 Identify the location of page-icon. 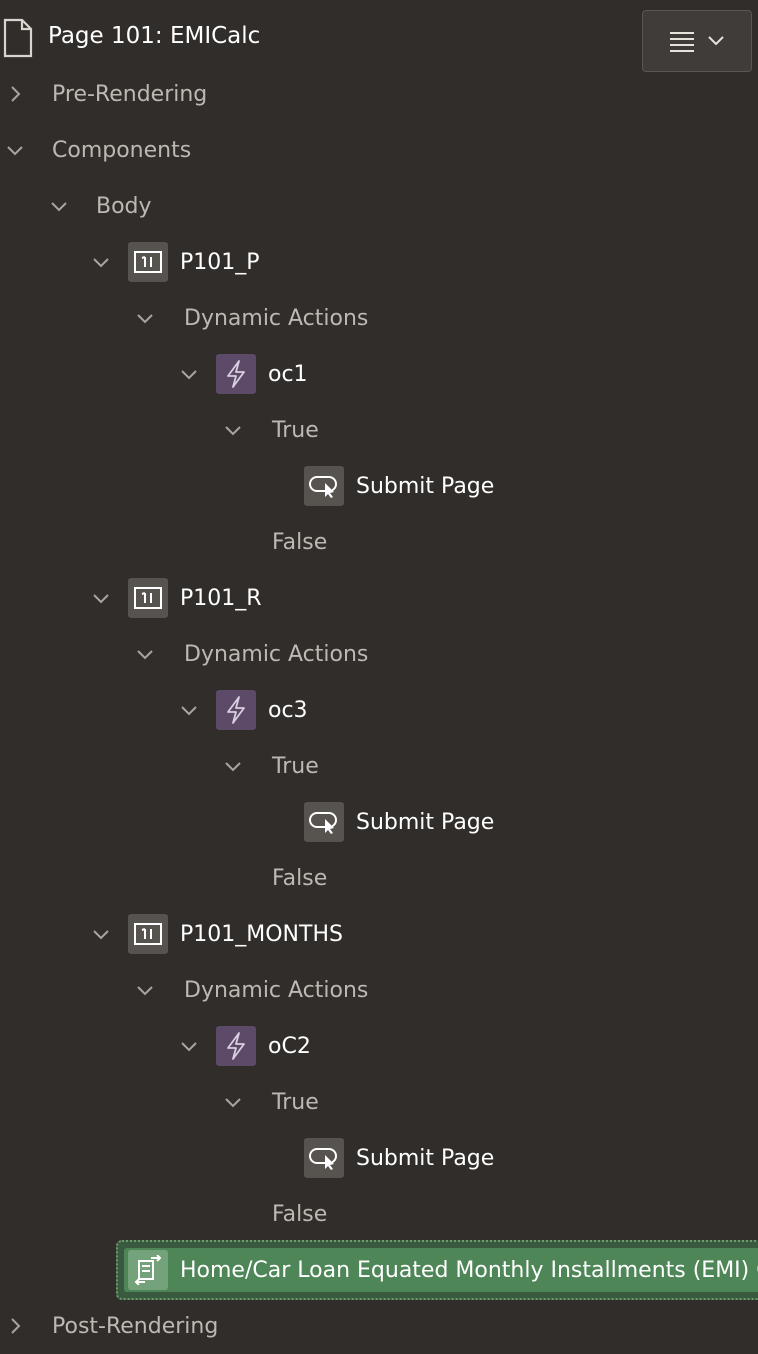
(18, 38).